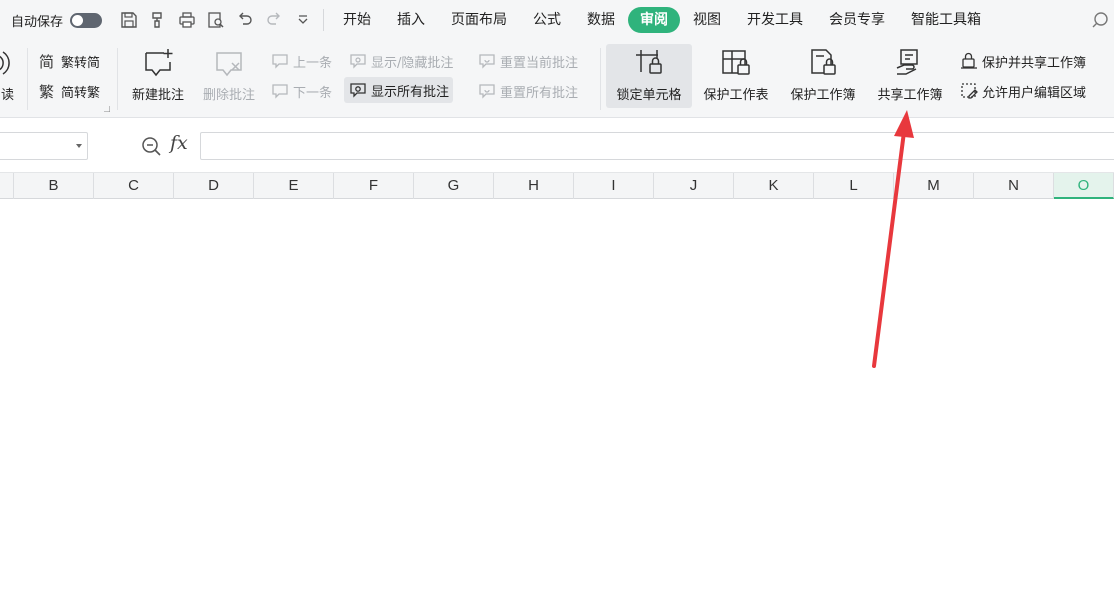  I want to click on read-aloud-label: 朗读, so click(7, 95).